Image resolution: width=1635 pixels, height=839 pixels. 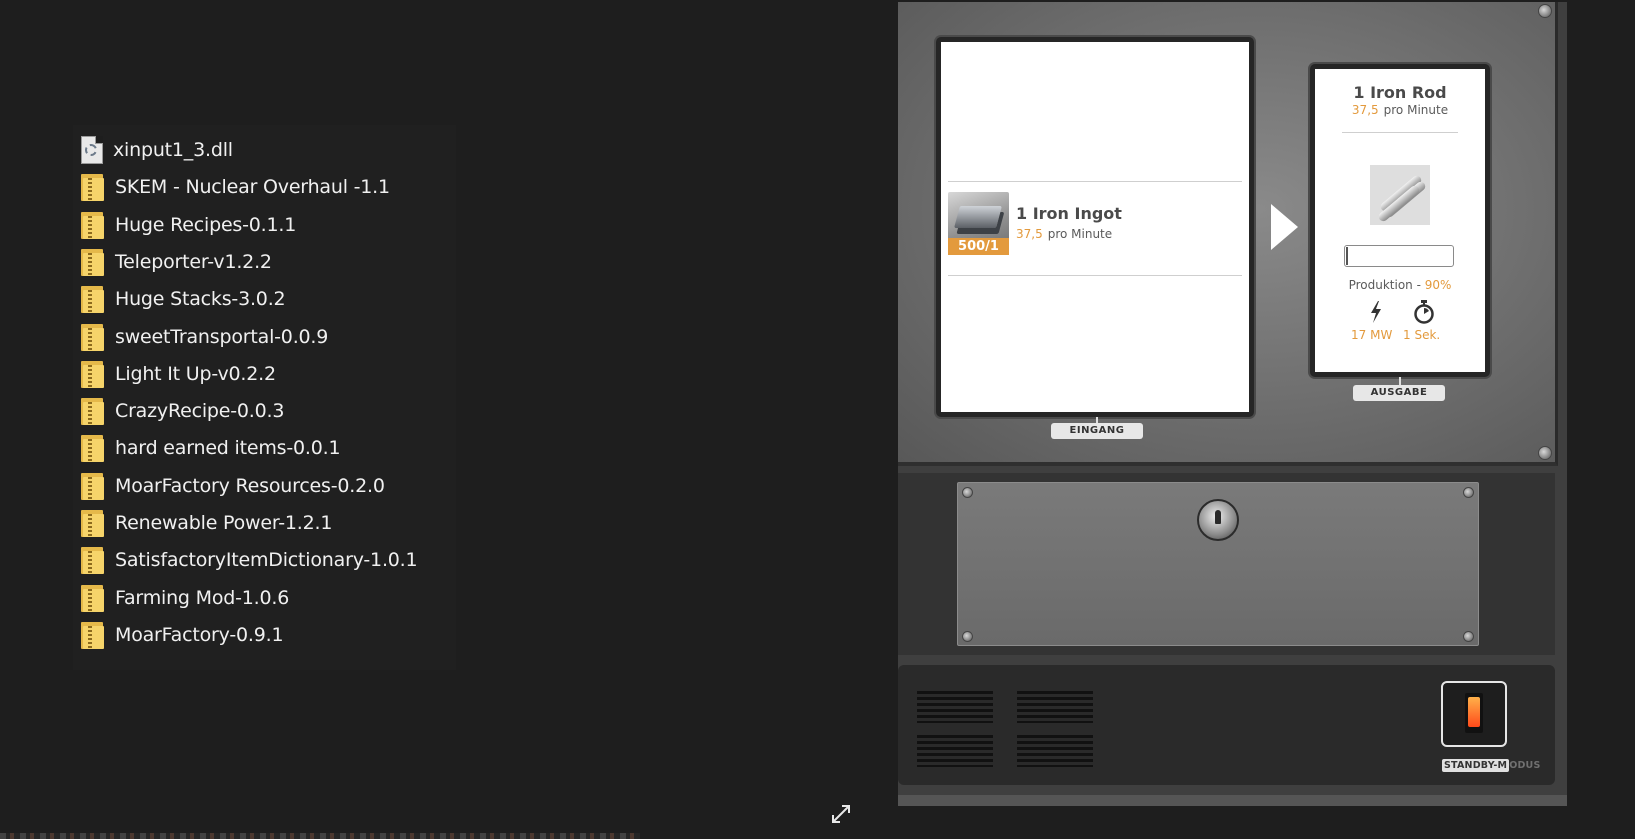 I want to click on expand-icon, so click(x=841, y=814).